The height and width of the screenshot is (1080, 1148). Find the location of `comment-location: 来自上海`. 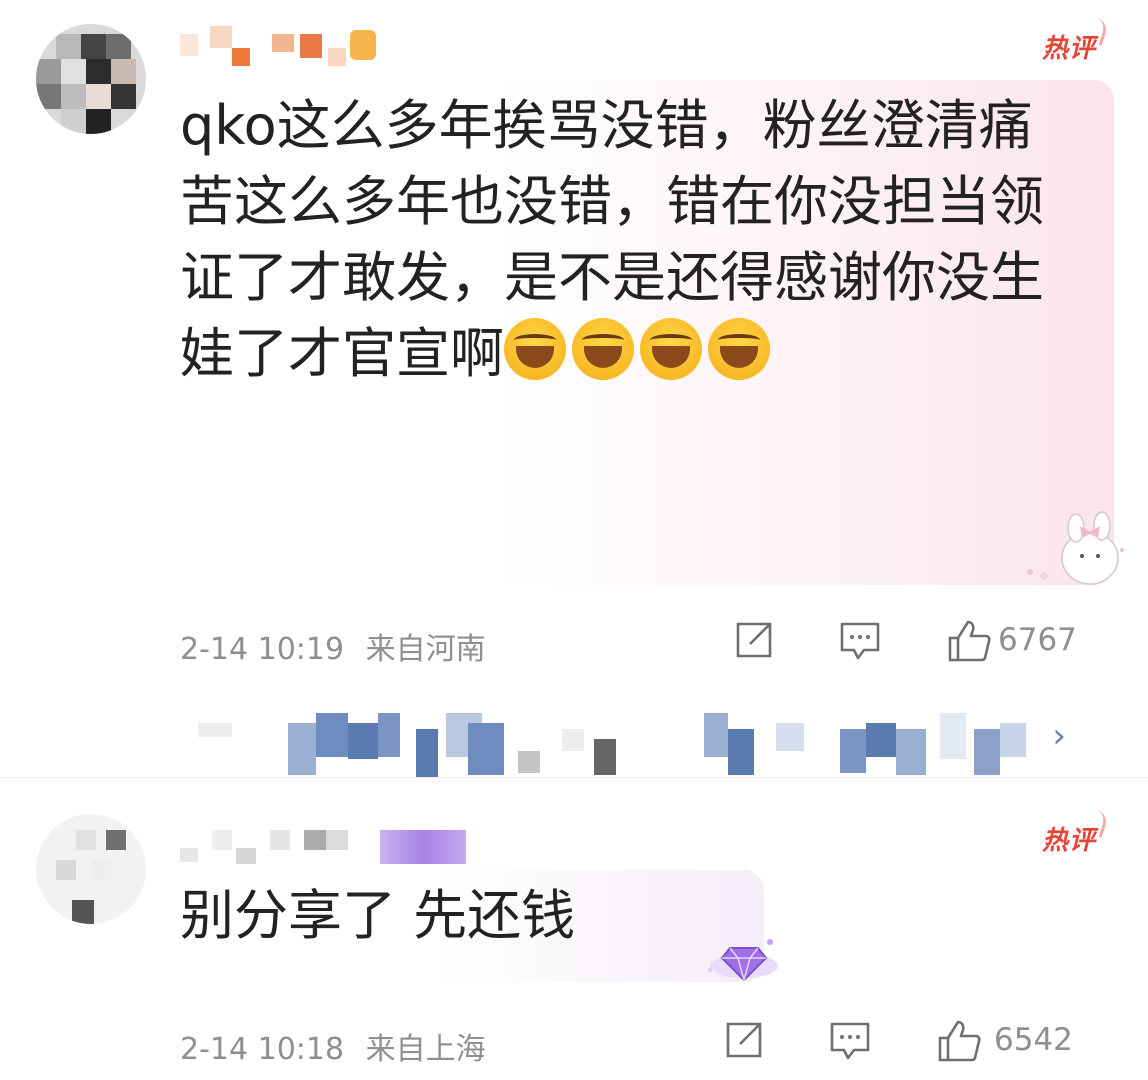

comment-location: 来自上海 is located at coordinates (425, 1049).